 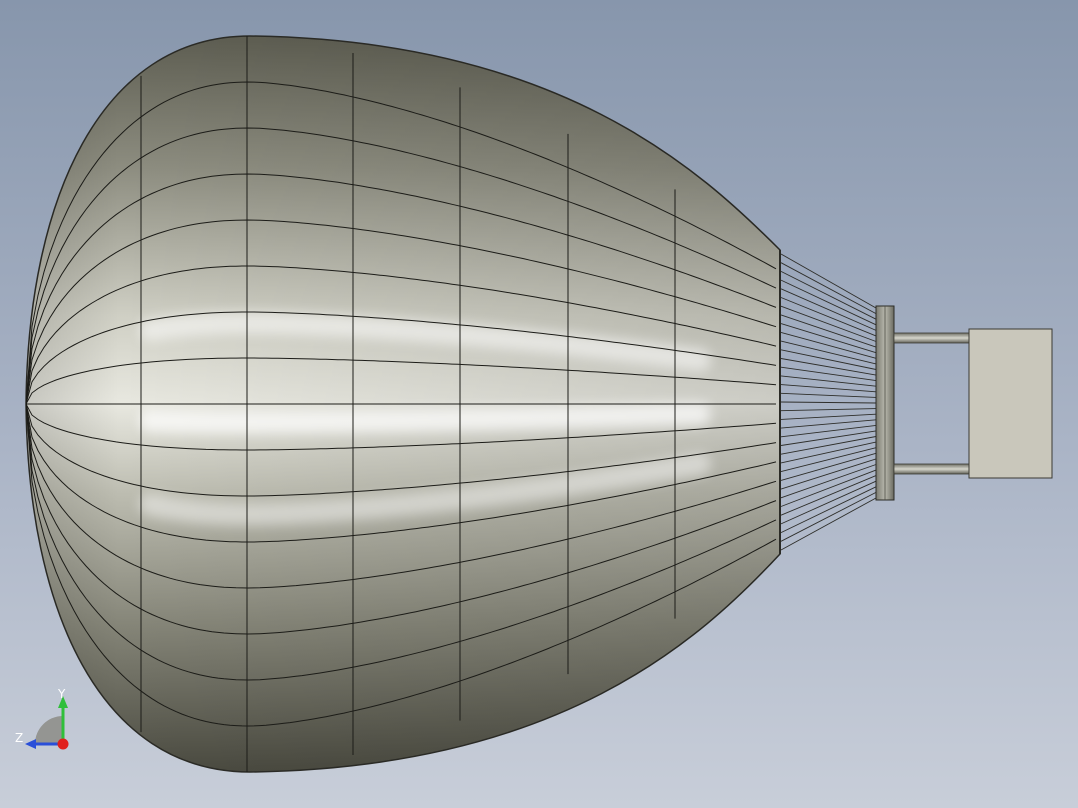 What do you see at coordinates (49, 730) in the screenshot?
I see `triad-quadrant` at bounding box center [49, 730].